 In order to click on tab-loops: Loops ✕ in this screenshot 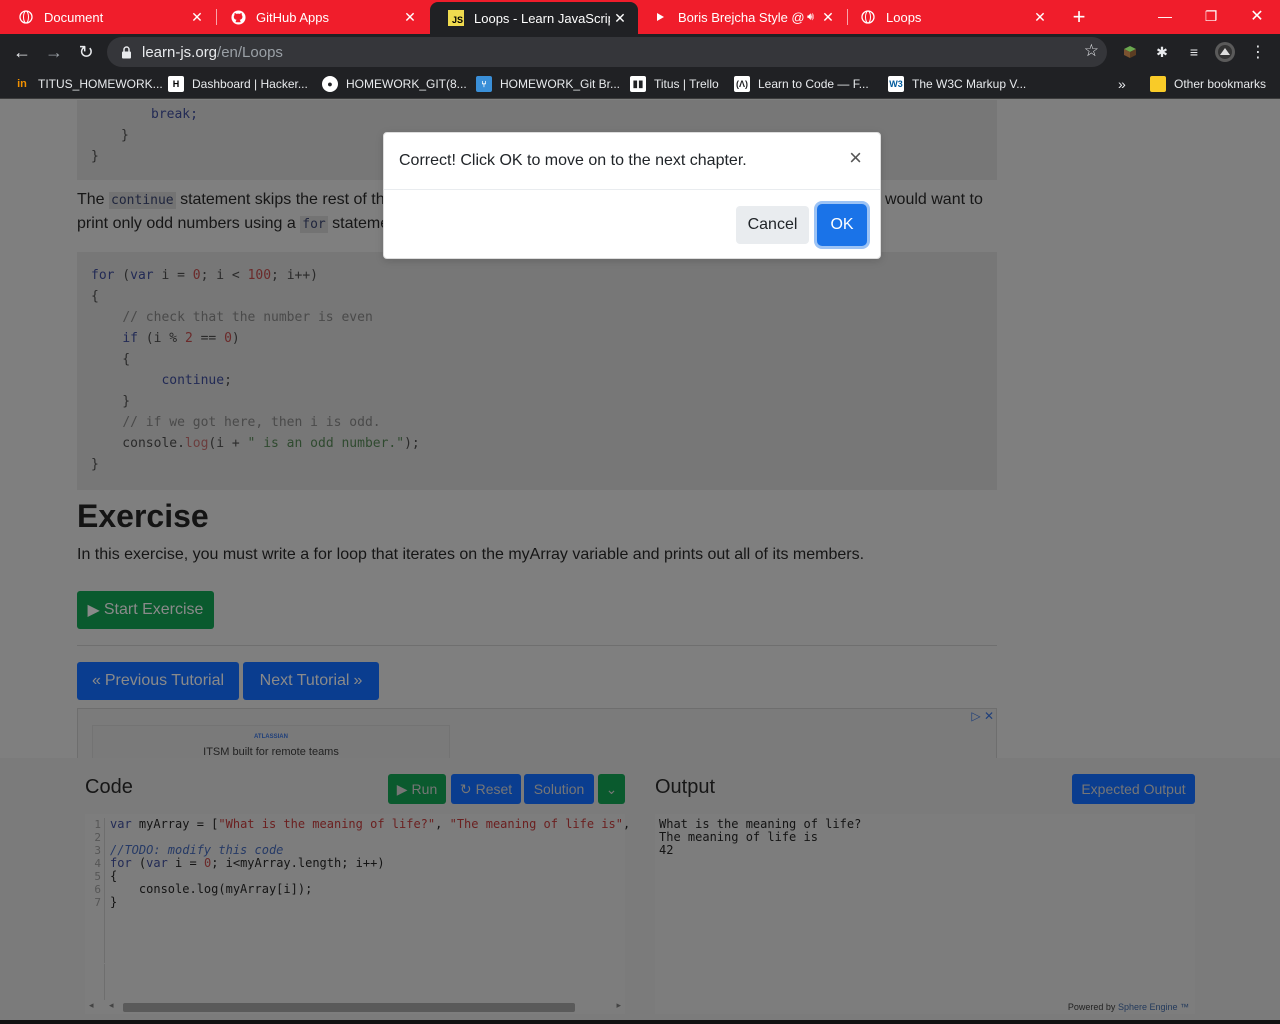, I will do `click(950, 17)`.